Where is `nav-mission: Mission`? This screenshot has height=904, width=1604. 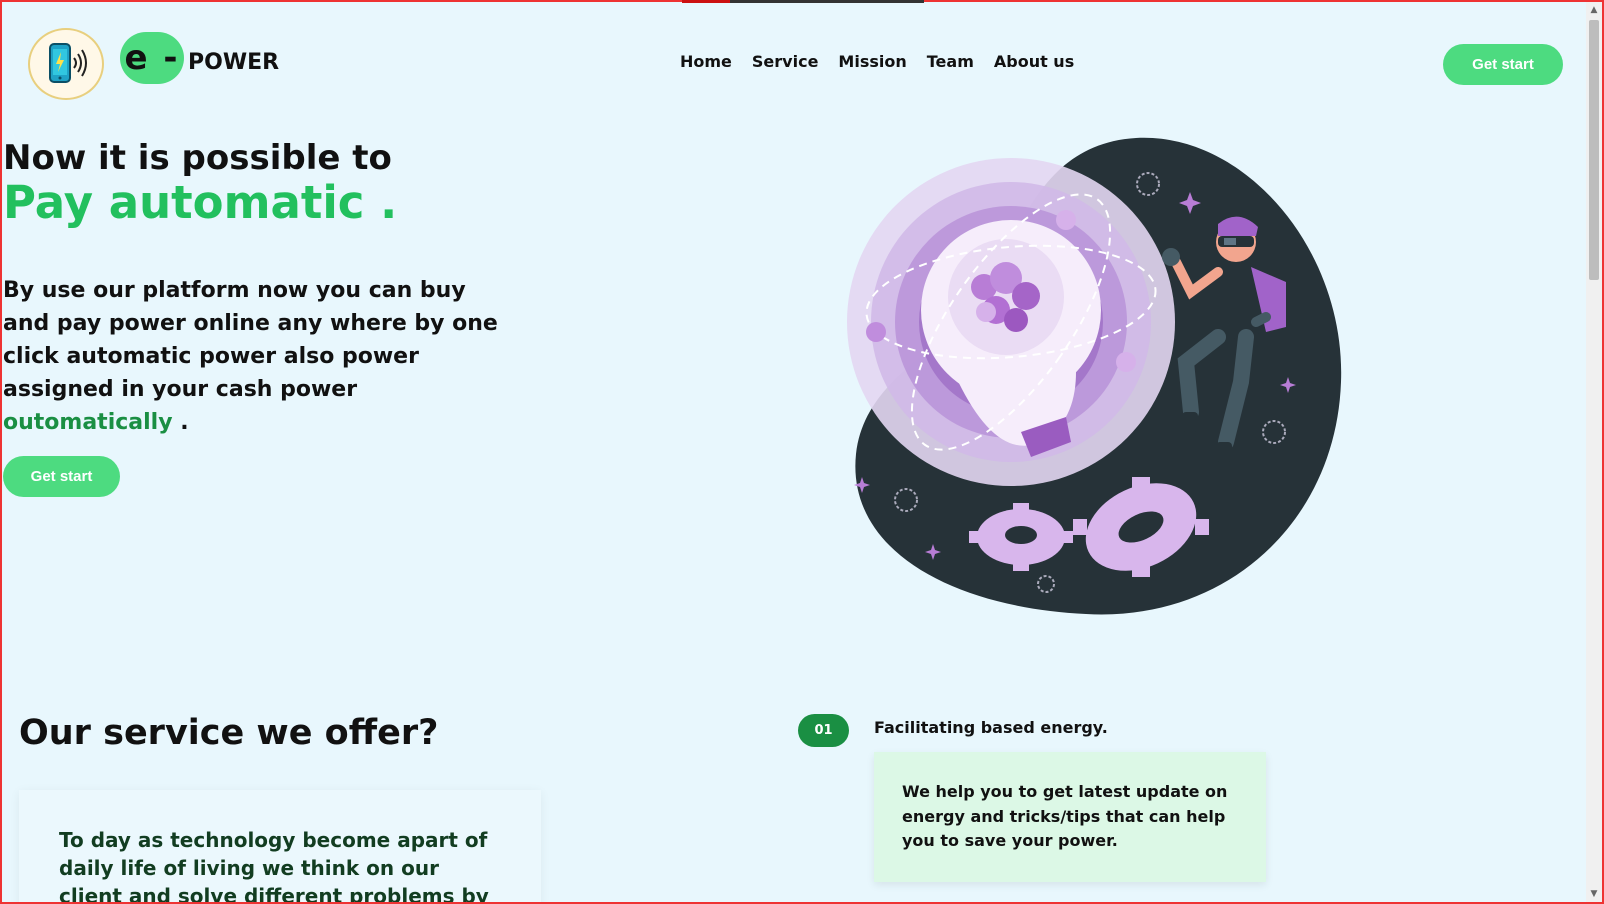
nav-mission: Mission is located at coordinates (872, 61).